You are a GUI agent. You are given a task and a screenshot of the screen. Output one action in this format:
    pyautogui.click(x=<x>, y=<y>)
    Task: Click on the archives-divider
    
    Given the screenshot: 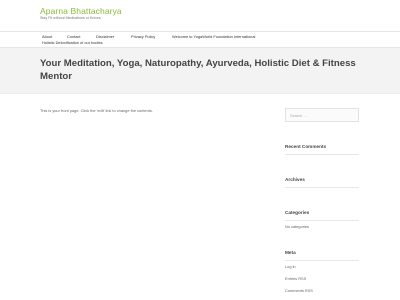 What is the action you would take?
    pyautogui.click(x=322, y=187)
    